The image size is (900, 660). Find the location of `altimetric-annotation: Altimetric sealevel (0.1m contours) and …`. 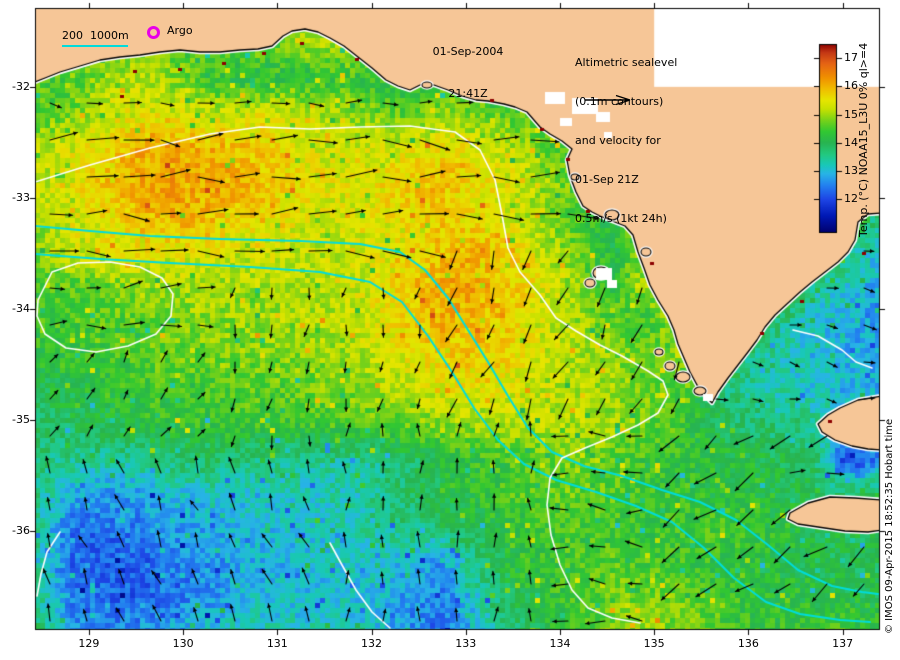

altimetric-annotation: Altimetric sealevel (0.1m contours) and … is located at coordinates (626, 134).